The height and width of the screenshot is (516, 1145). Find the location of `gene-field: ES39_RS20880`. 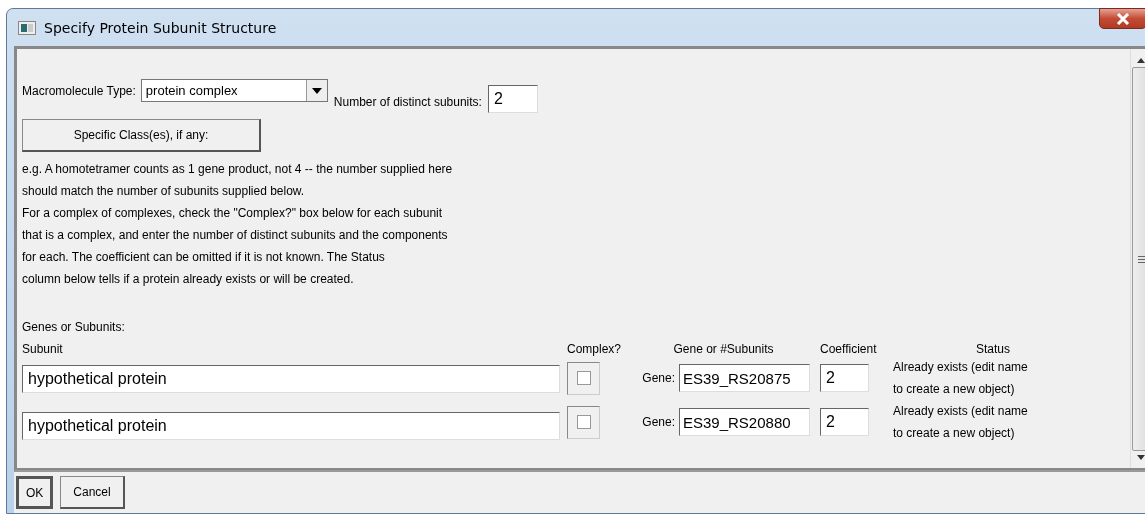

gene-field: ES39_RS20880 is located at coordinates (744, 422).